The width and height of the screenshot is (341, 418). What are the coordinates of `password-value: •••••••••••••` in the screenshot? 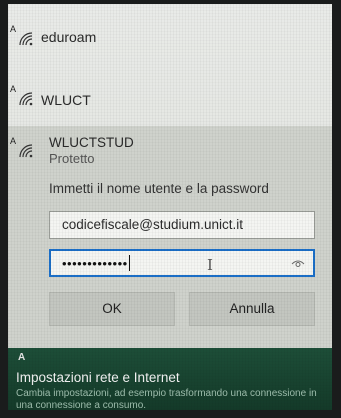 It's located at (95, 263).